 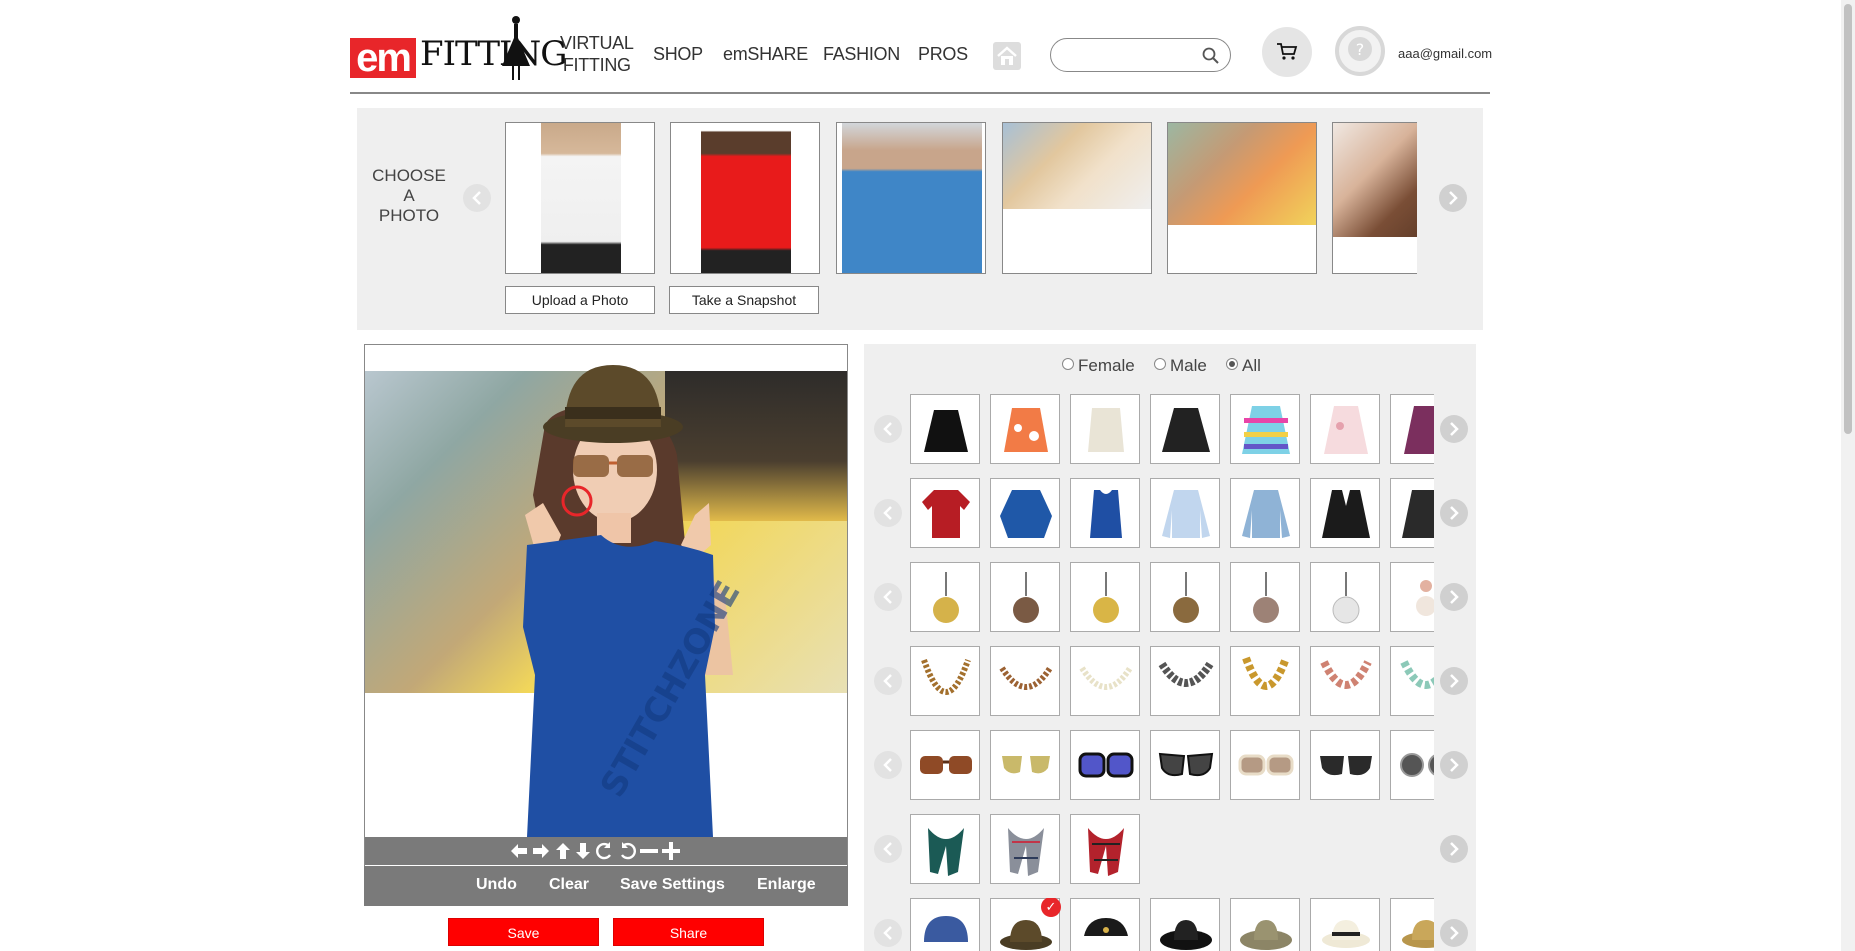 I want to click on page-scrollbar, so click(x=1848, y=475).